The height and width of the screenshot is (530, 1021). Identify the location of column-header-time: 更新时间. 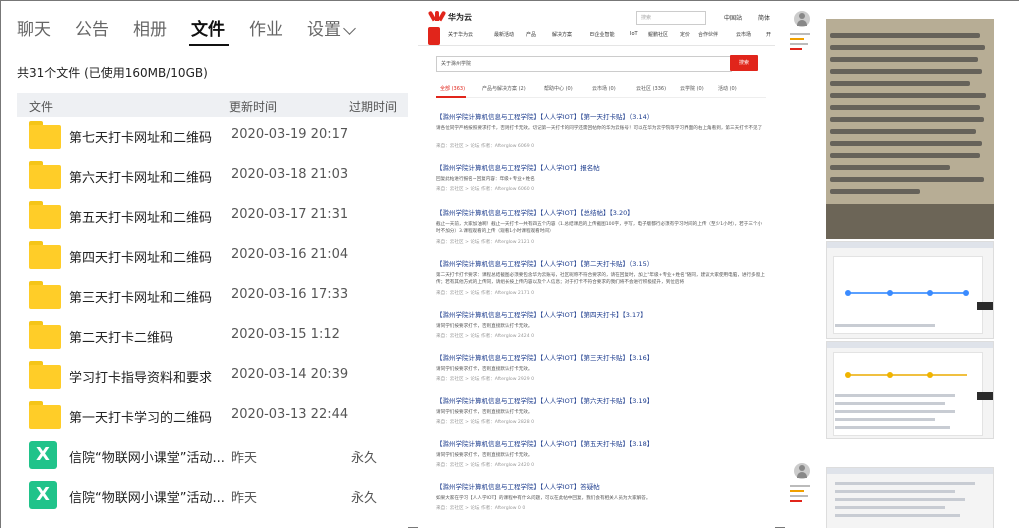
(253, 106).